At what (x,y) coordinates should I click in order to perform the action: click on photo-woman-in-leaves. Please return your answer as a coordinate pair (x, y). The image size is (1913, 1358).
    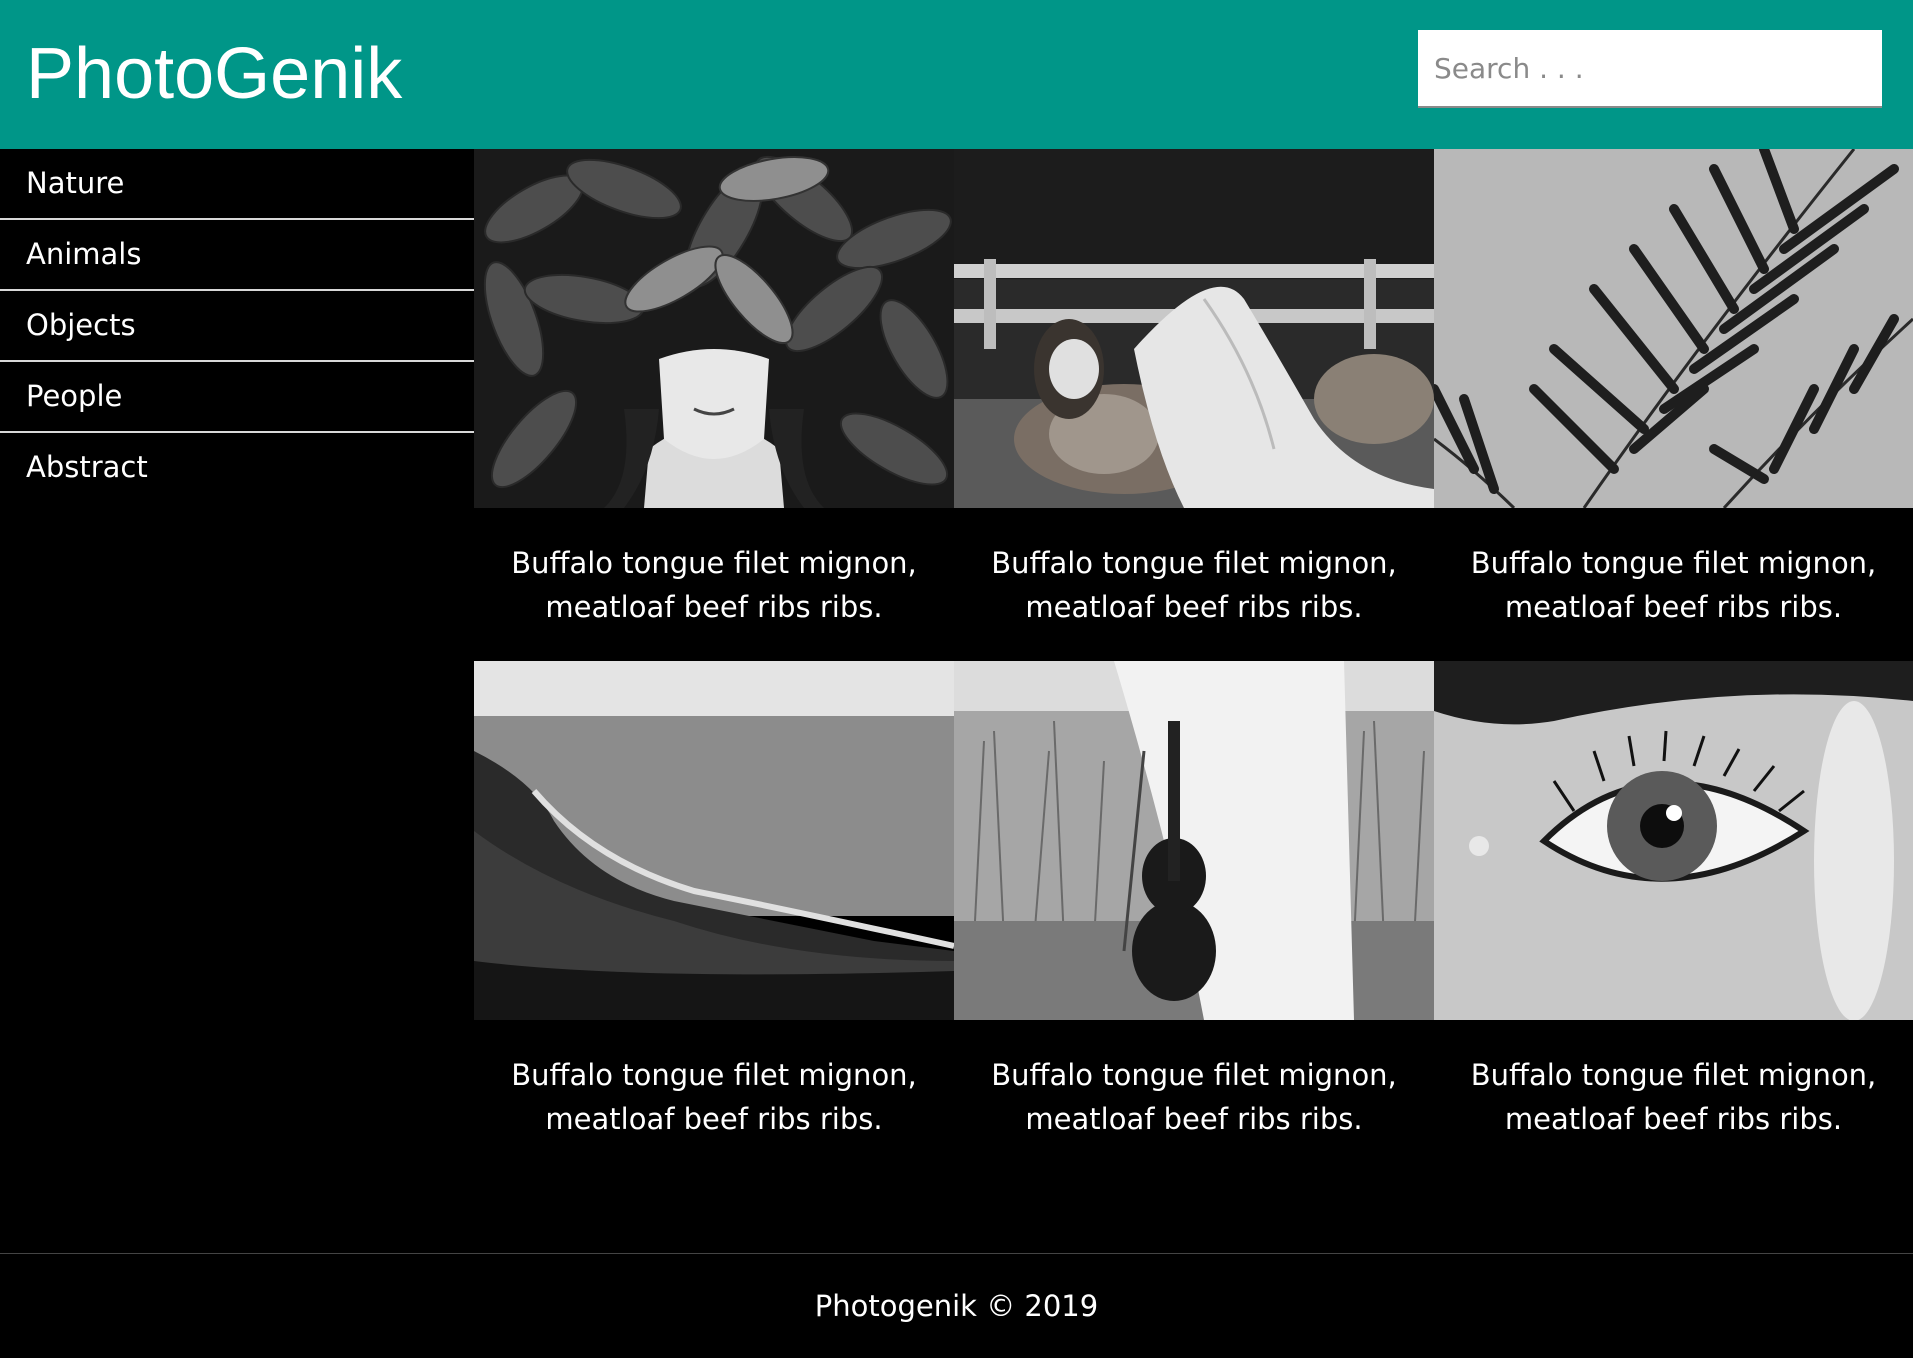
    Looking at the image, I should click on (714, 328).